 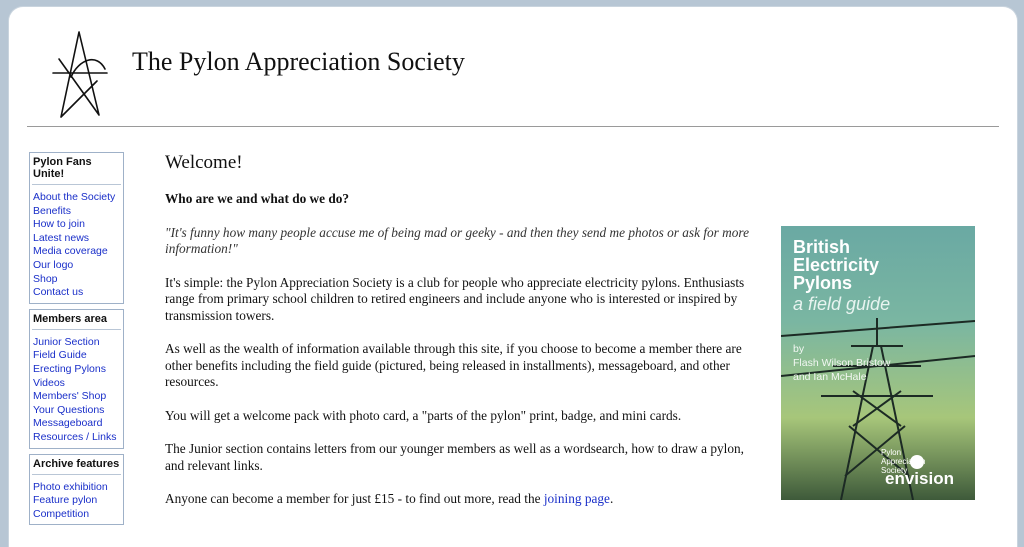 What do you see at coordinates (76, 280) in the screenshot?
I see `sidebar-link-shop: Shop` at bounding box center [76, 280].